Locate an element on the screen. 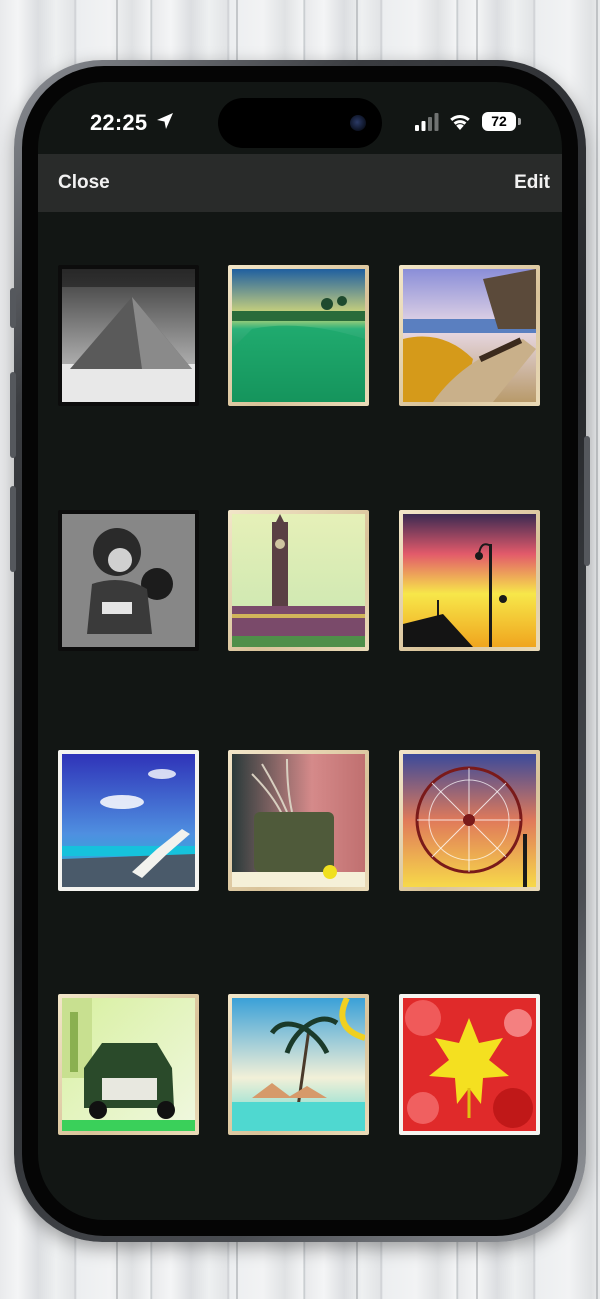  photo-potted-plant is located at coordinates (298, 820).